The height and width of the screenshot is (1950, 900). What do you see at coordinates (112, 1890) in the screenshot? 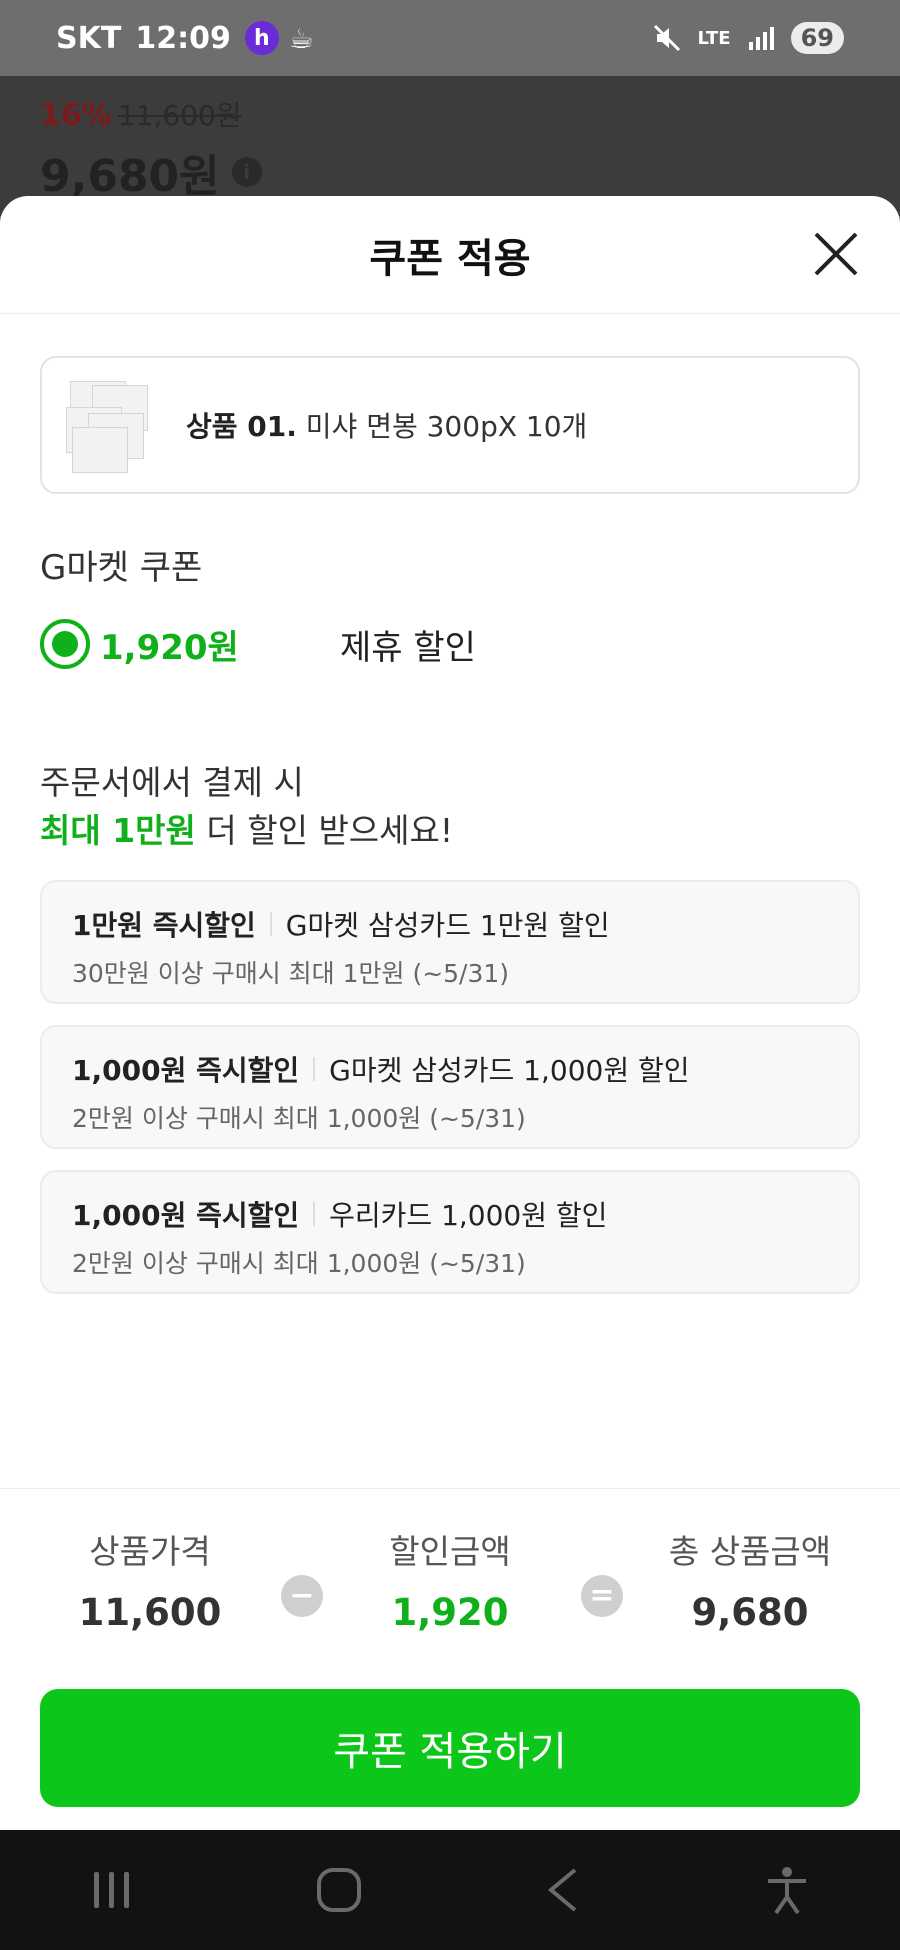
I see `recent-apps-icon` at bounding box center [112, 1890].